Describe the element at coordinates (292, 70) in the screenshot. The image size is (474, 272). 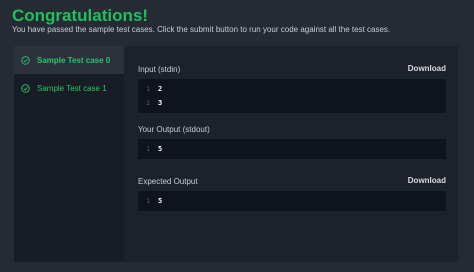
I see `input-header: Input (stdin) Download` at that location.